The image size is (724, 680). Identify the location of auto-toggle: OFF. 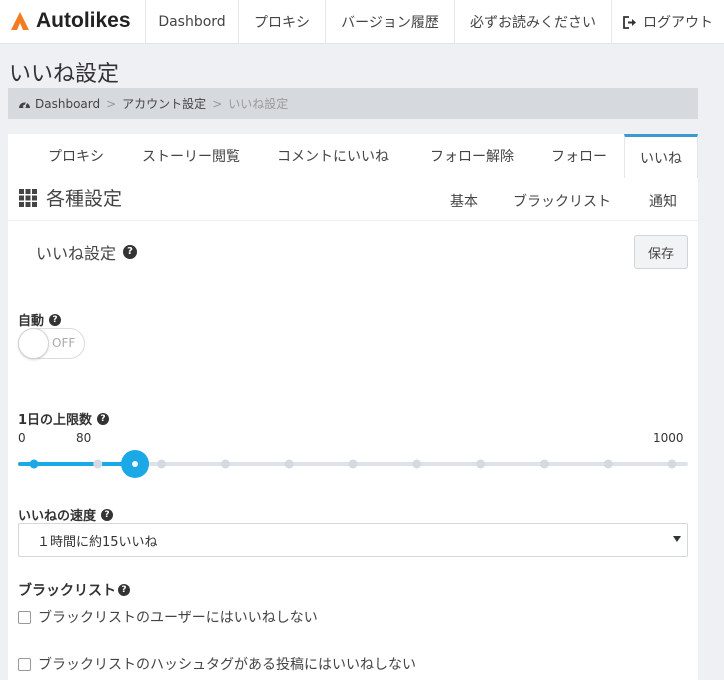
(51, 343).